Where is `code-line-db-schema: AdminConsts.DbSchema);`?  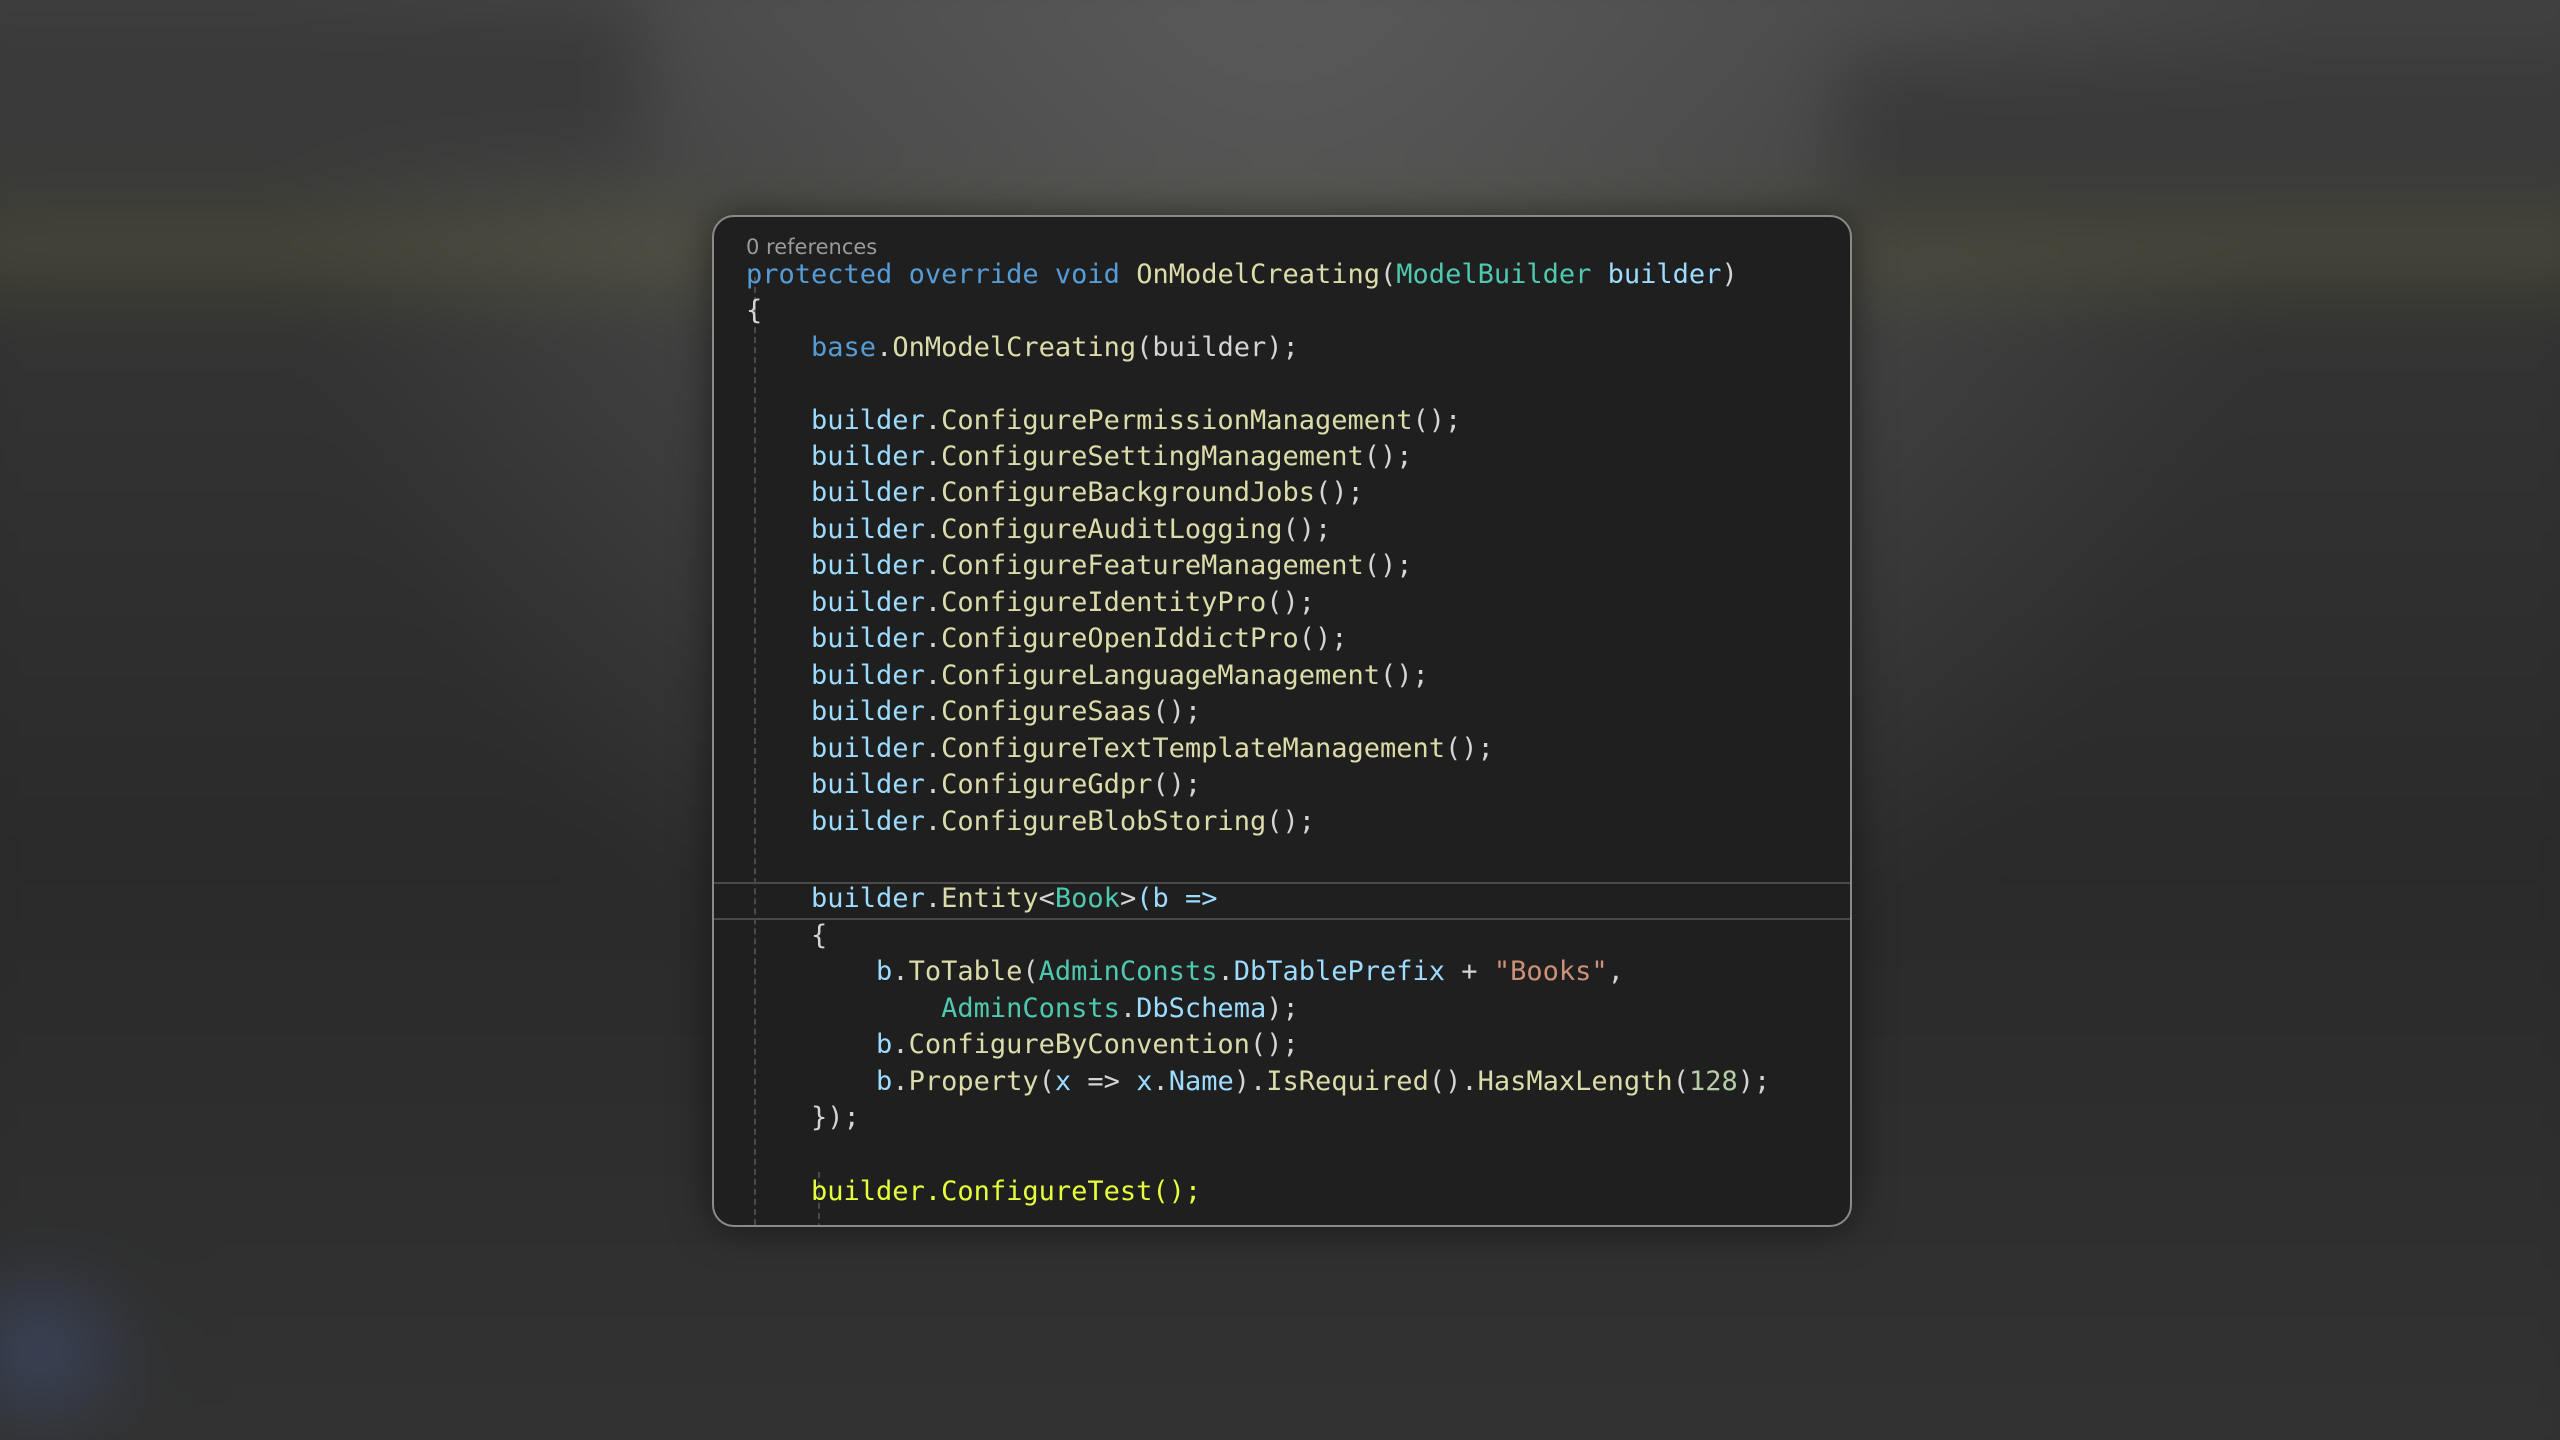 code-line-db-schema: AdminConsts.DbSchema); is located at coordinates (1120, 1008).